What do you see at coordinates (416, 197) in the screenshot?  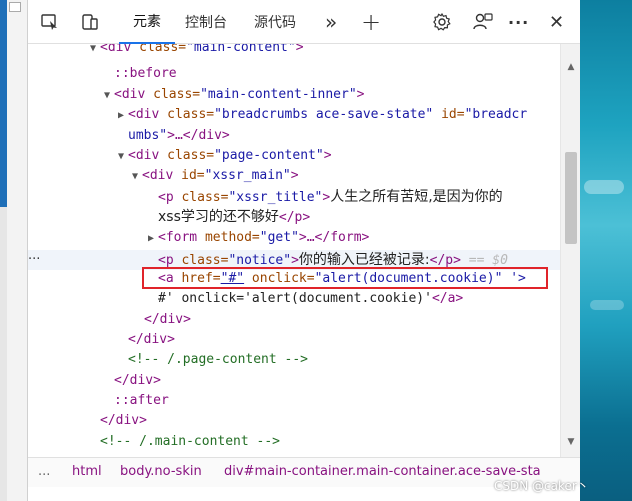 I see `text-node: 人生之所有苦短,是因为你的` at bounding box center [416, 197].